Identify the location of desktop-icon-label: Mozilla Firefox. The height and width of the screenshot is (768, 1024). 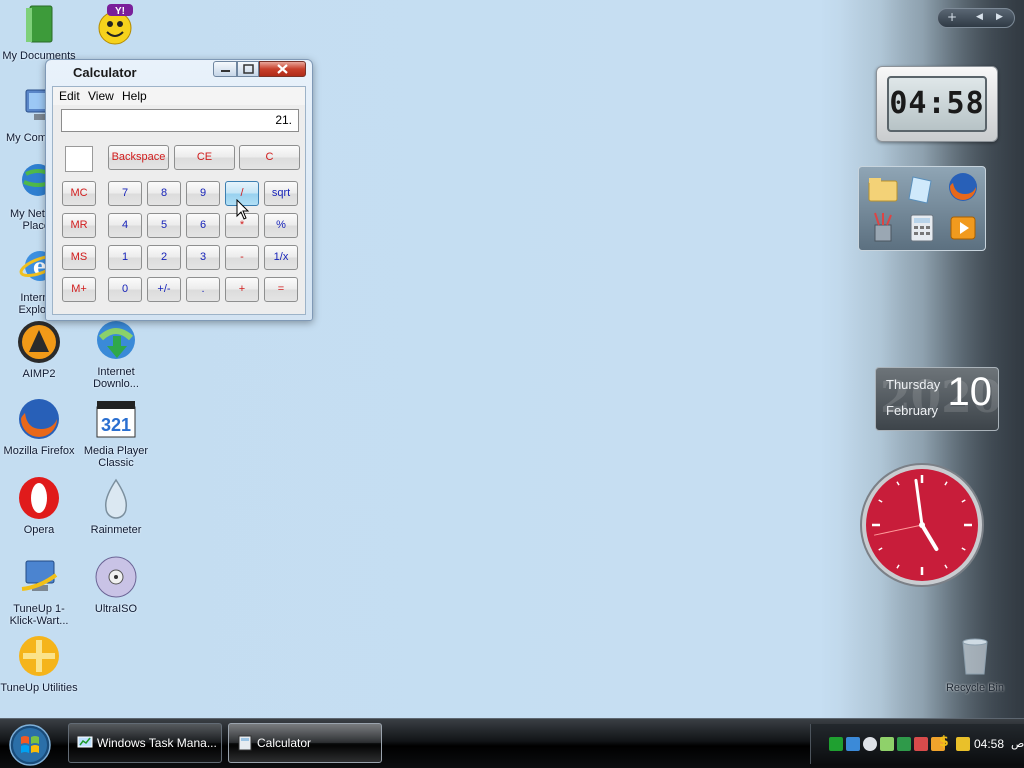
(39, 451).